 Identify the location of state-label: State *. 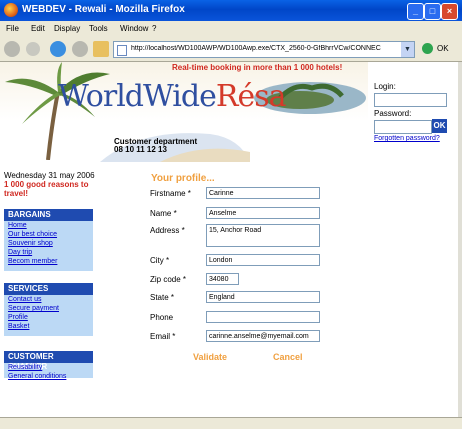
(162, 297).